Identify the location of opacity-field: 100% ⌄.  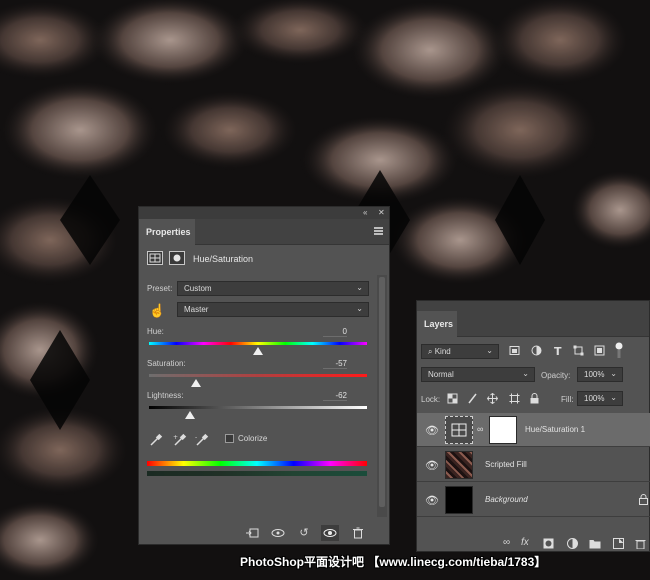
(600, 374).